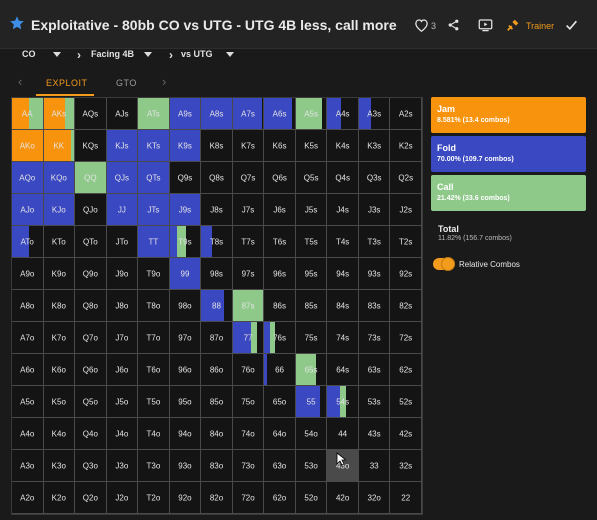 The image size is (597, 520). What do you see at coordinates (59, 178) in the screenshot?
I see `hand-cell: KQo` at bounding box center [59, 178].